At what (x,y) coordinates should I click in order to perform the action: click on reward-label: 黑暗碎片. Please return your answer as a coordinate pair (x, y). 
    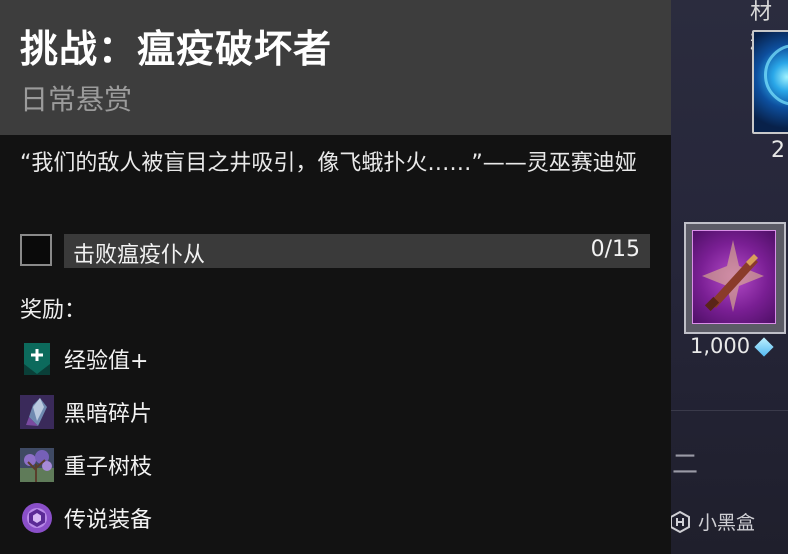
    Looking at the image, I should click on (108, 414).